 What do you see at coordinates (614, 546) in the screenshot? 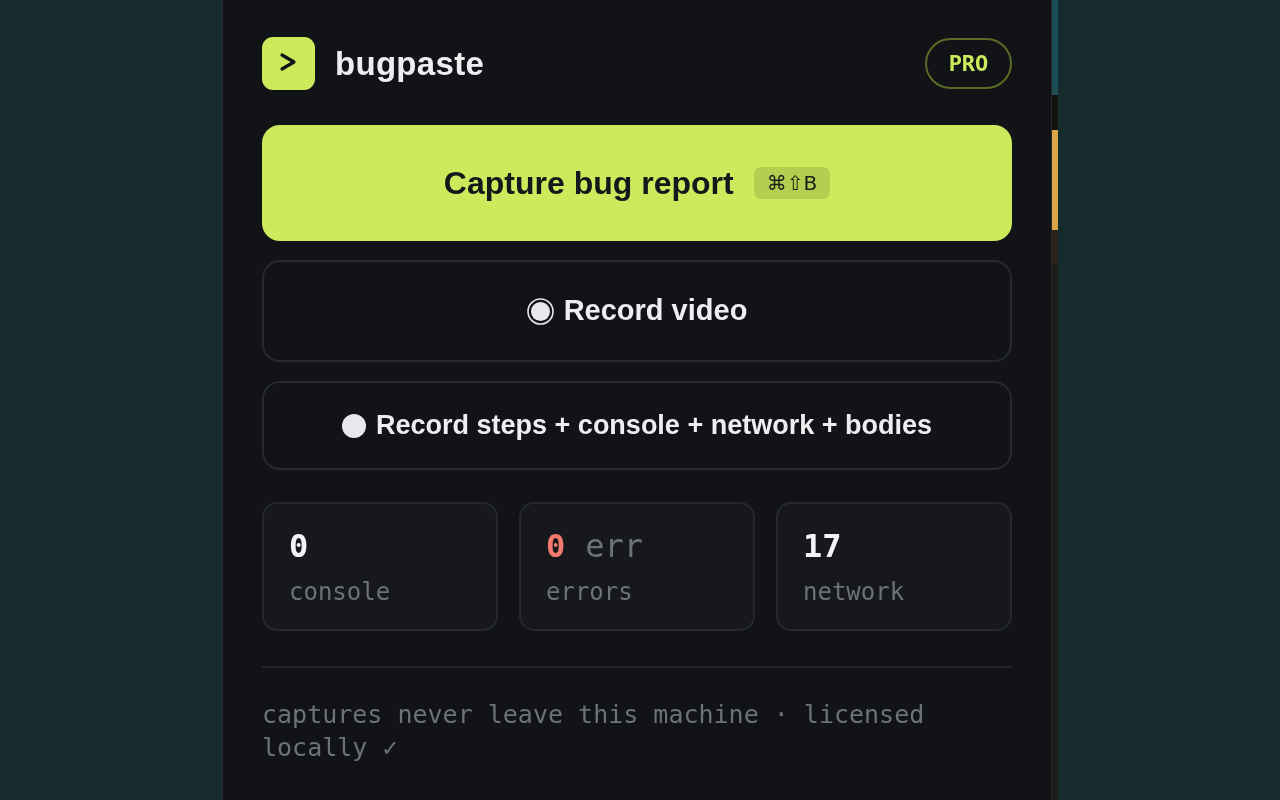
I see `stat-unit: err` at bounding box center [614, 546].